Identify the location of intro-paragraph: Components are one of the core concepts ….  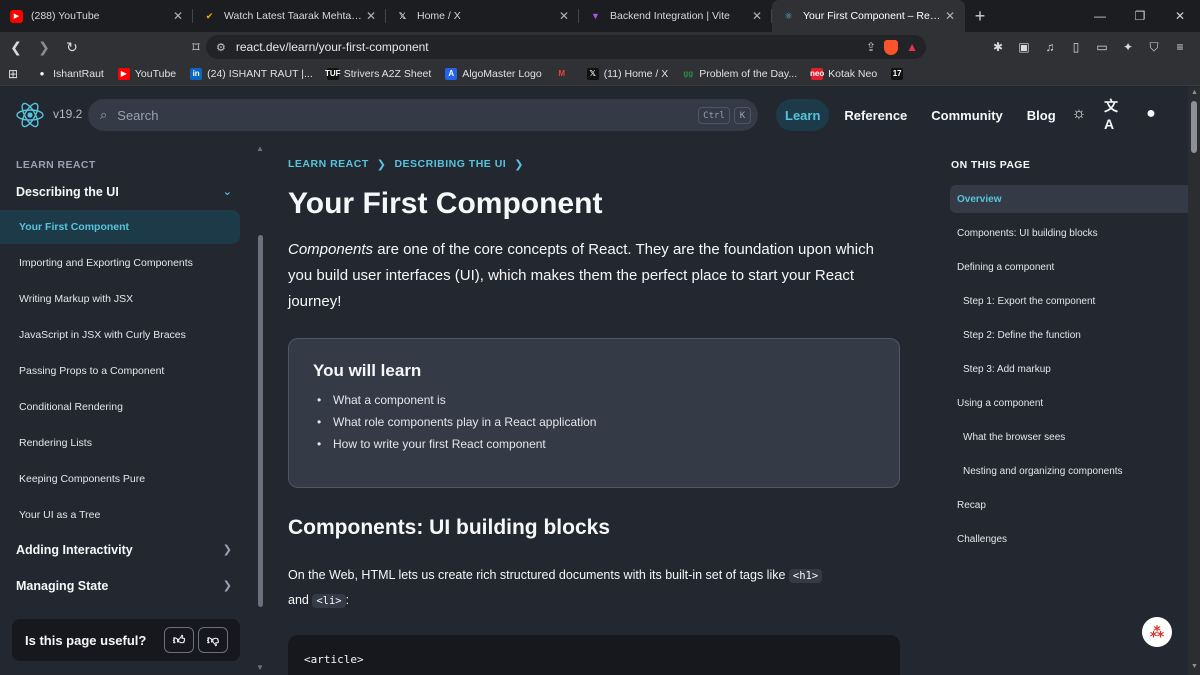
(594, 276).